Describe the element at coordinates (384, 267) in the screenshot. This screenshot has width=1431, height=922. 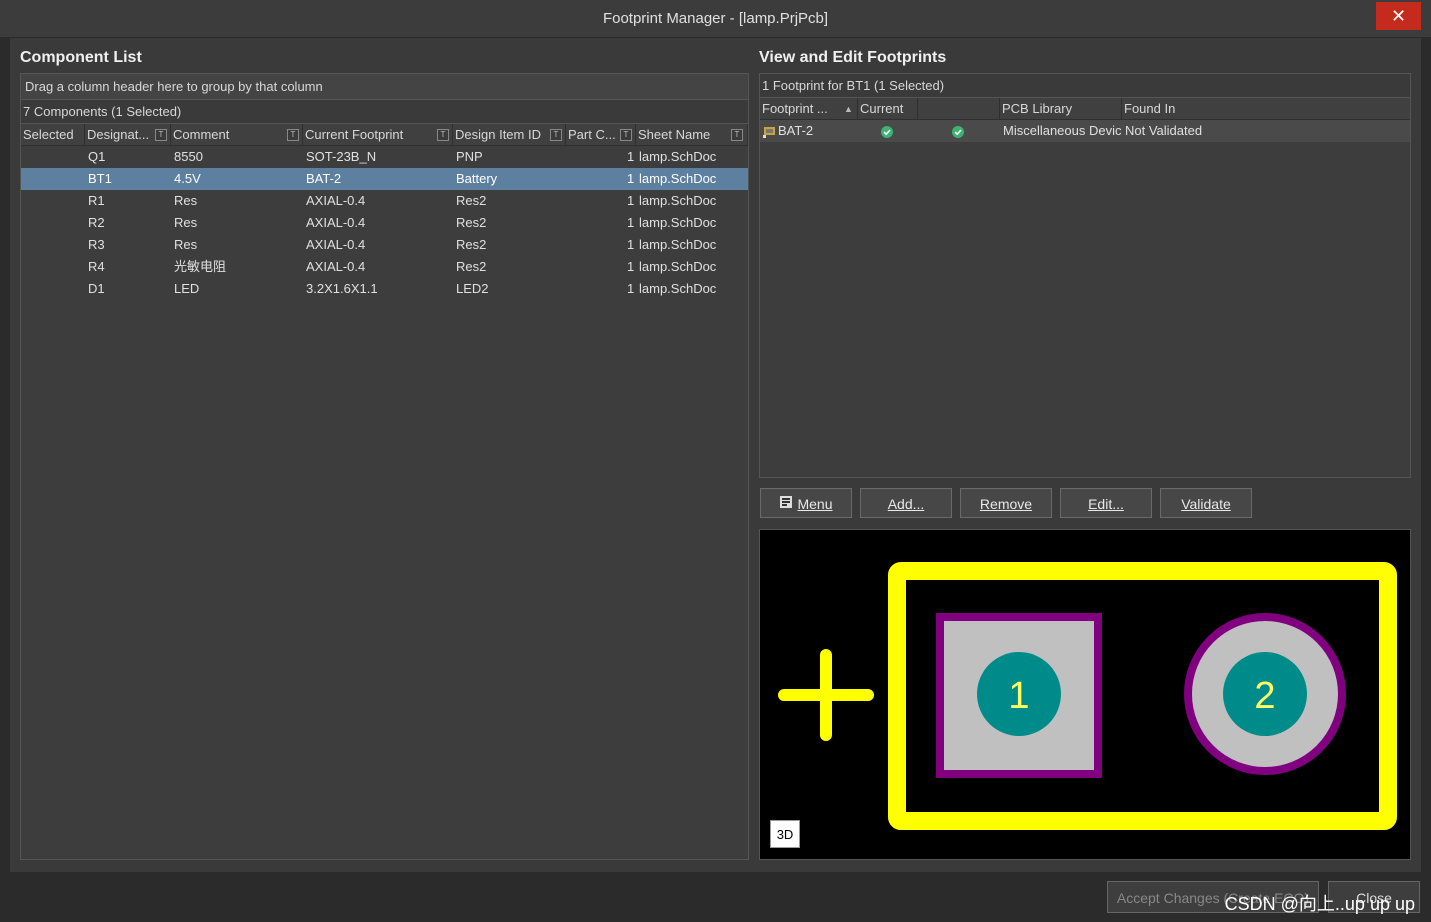
I see `table-row: R4 光敏电阻 AXIAL-0.4 Res2 1 lamp.SchDoc` at that location.